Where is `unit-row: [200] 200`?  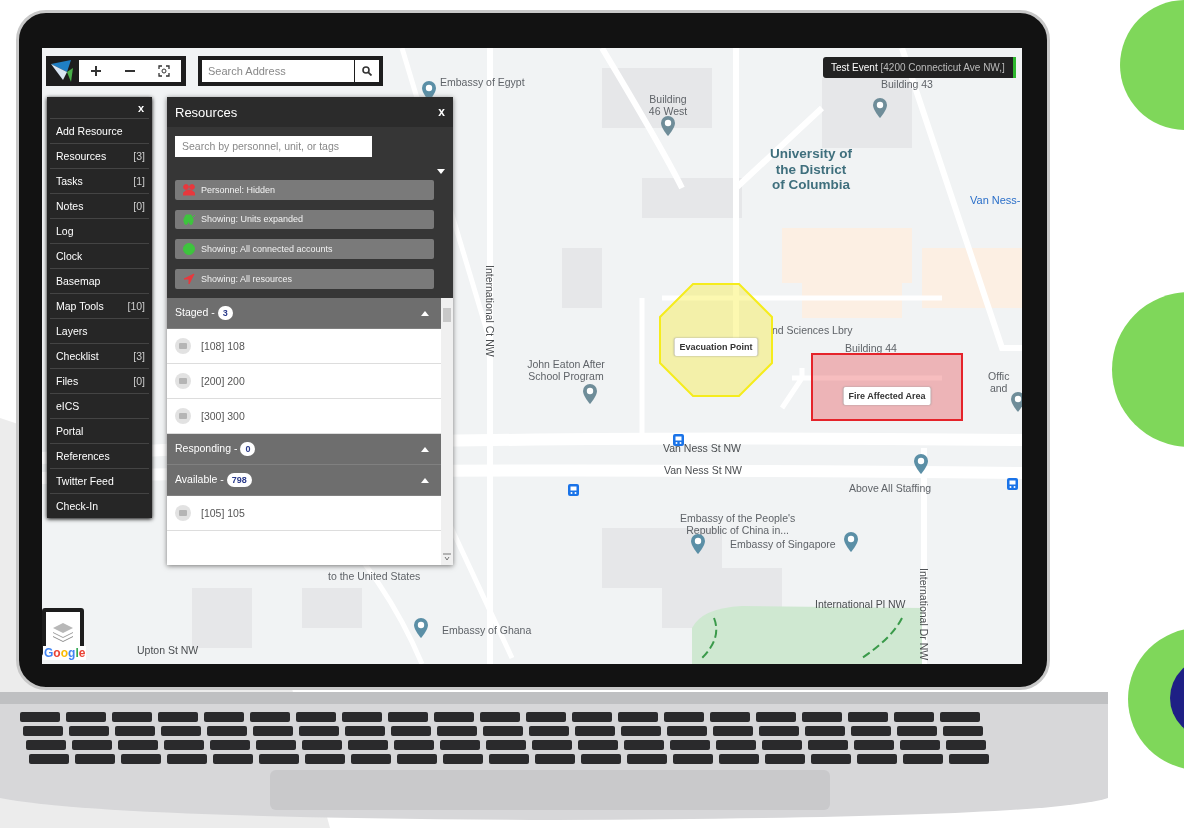
unit-row: [200] 200 is located at coordinates (304, 381).